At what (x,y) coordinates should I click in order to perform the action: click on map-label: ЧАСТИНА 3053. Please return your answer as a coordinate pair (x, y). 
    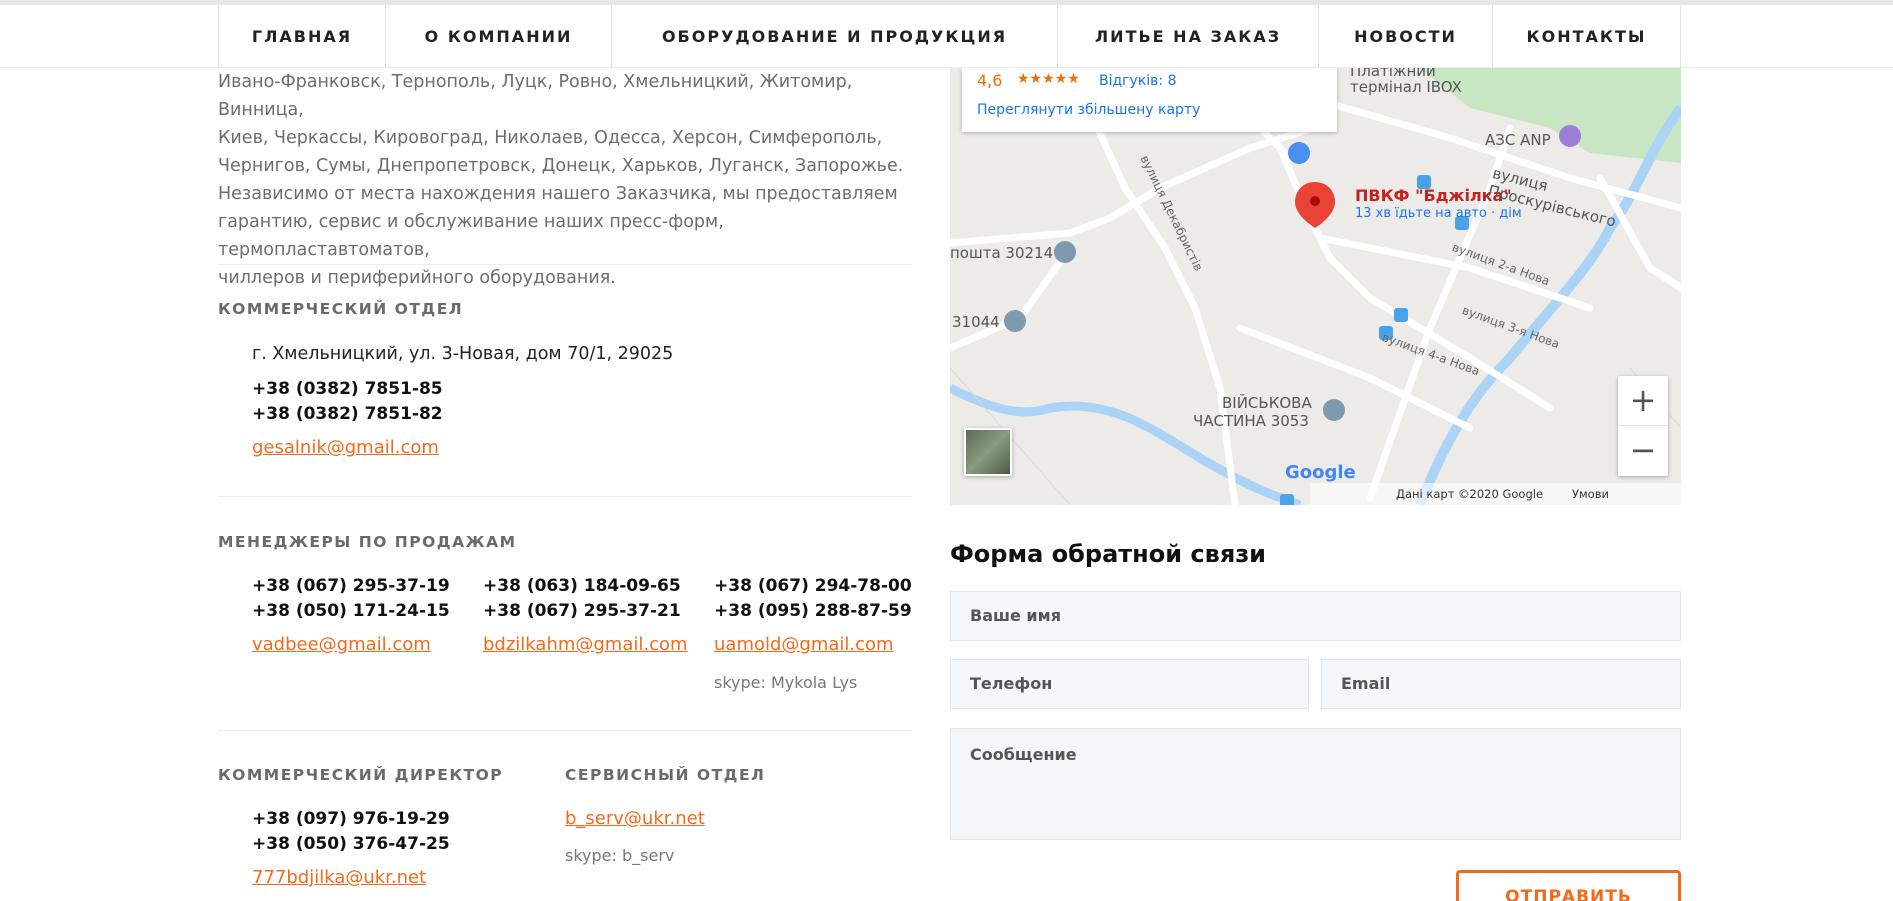
    Looking at the image, I should click on (1251, 421).